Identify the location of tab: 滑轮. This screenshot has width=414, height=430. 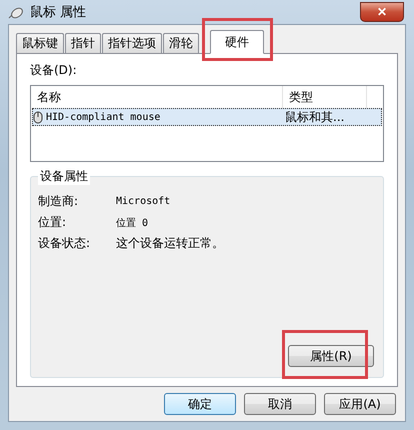
(181, 43).